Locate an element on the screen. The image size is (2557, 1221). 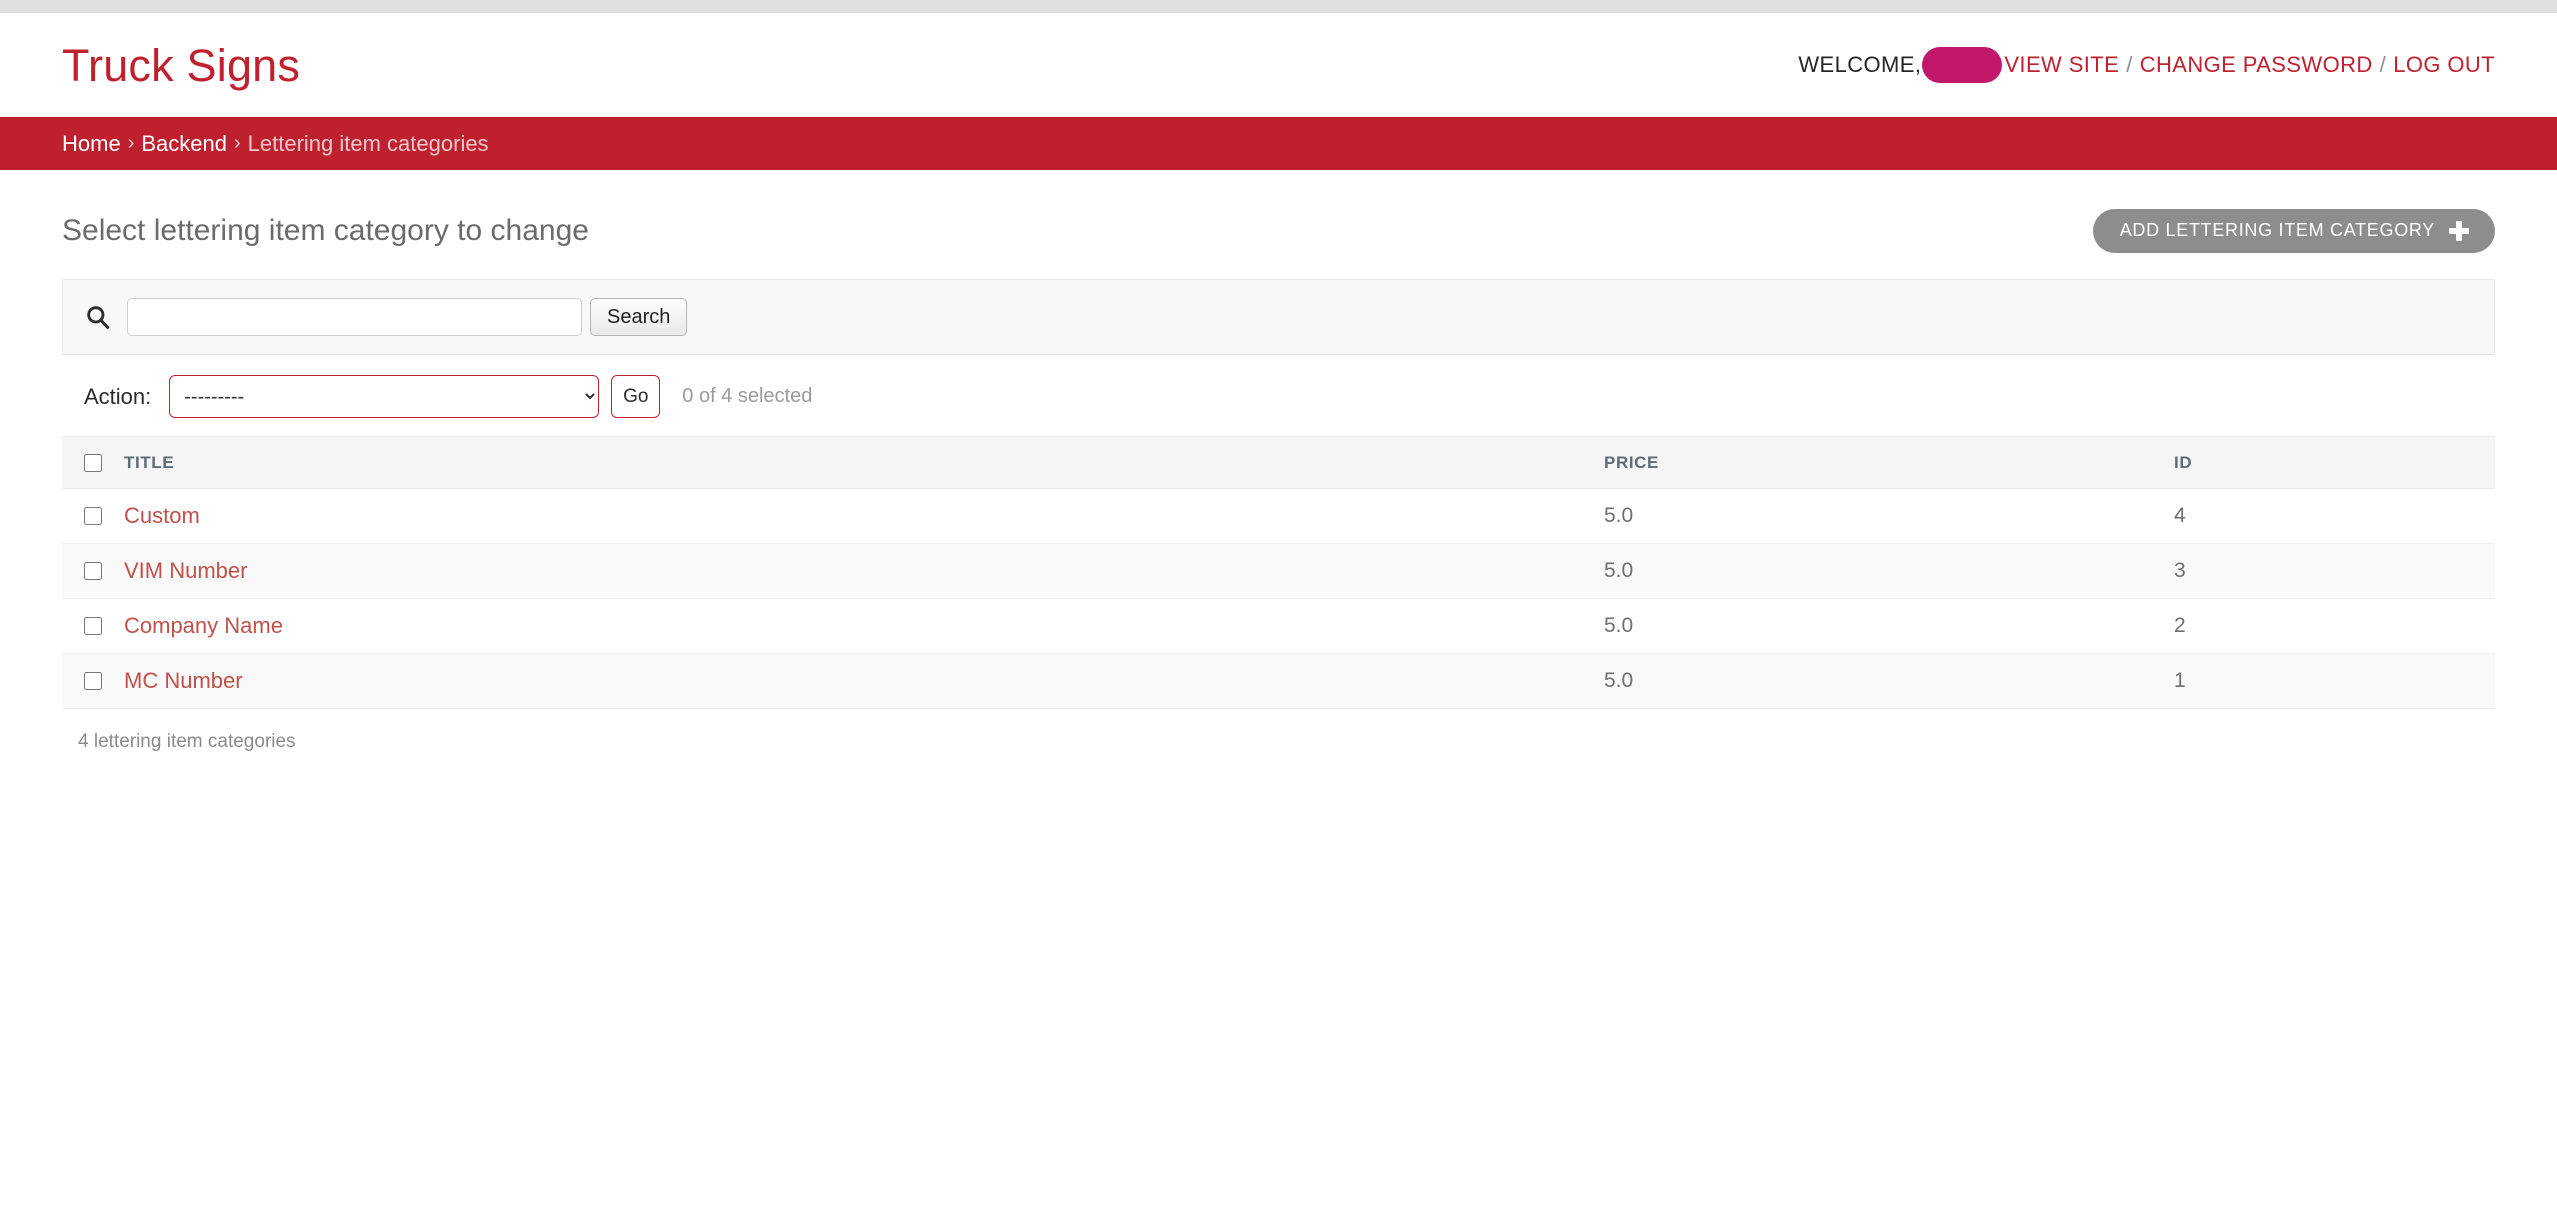
site-brand-title: Truck Signs is located at coordinates (181, 65).